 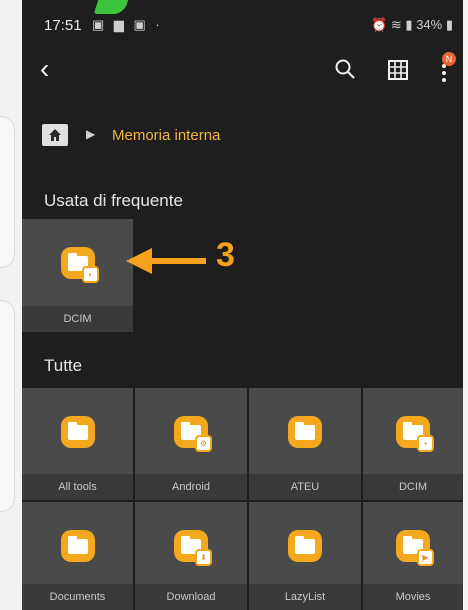 I want to click on folder-tile: ⚙ Android, so click(x=191, y=444).